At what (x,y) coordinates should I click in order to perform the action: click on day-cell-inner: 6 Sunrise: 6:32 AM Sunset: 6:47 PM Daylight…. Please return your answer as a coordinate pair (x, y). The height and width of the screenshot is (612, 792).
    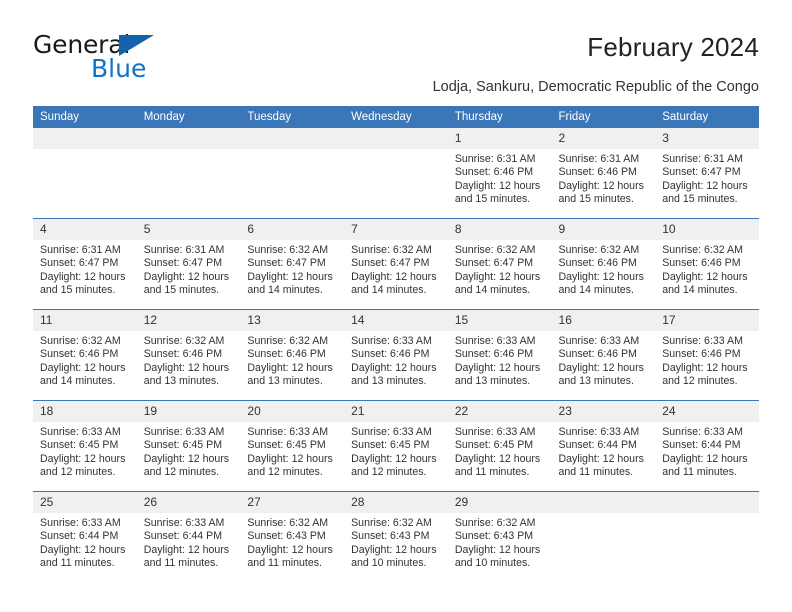
    Looking at the image, I should click on (292, 264).